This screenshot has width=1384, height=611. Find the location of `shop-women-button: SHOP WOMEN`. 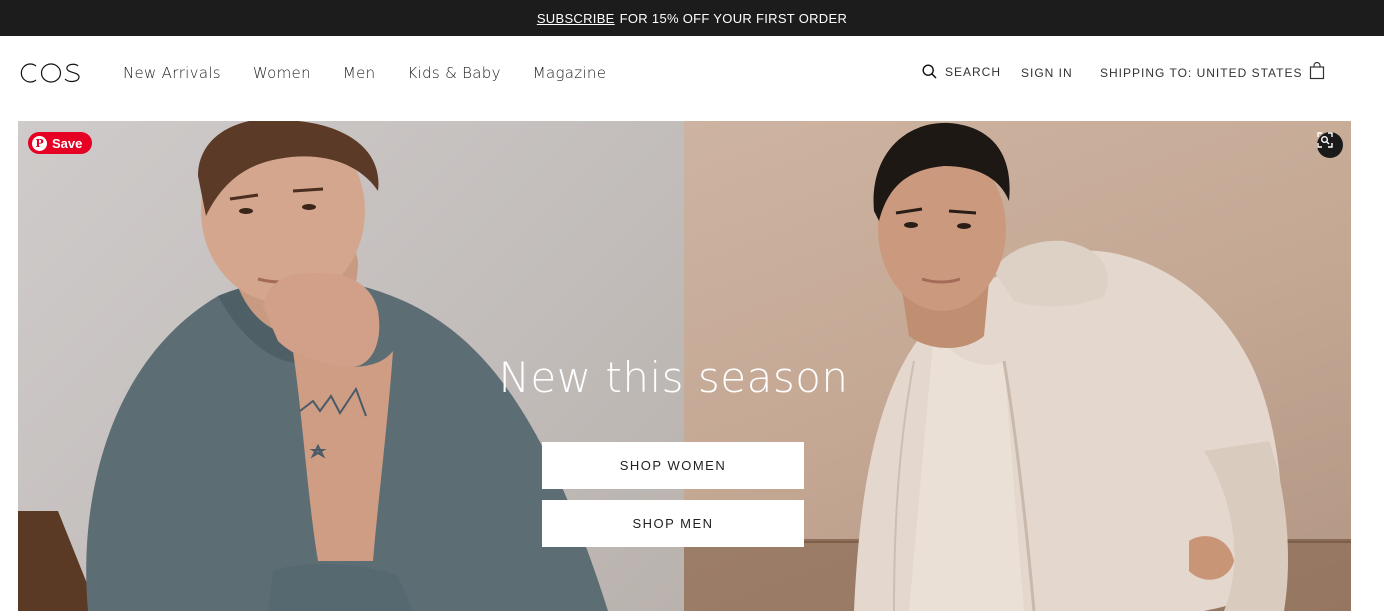

shop-women-button: SHOP WOMEN is located at coordinates (673, 465).